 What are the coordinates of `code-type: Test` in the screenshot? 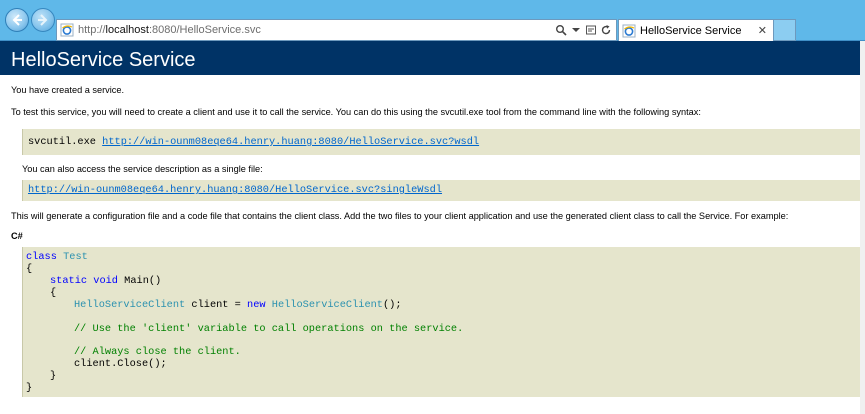 It's located at (75, 257).